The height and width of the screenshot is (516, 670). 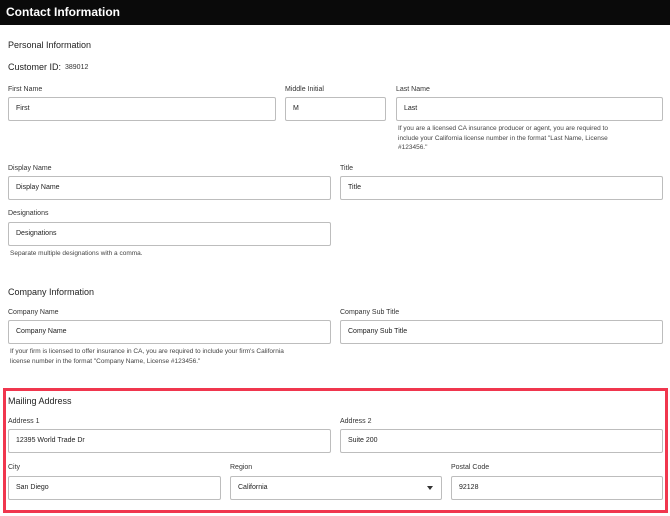 What do you see at coordinates (370, 312) in the screenshot?
I see `company-sub-title-label: Company Sub Title` at bounding box center [370, 312].